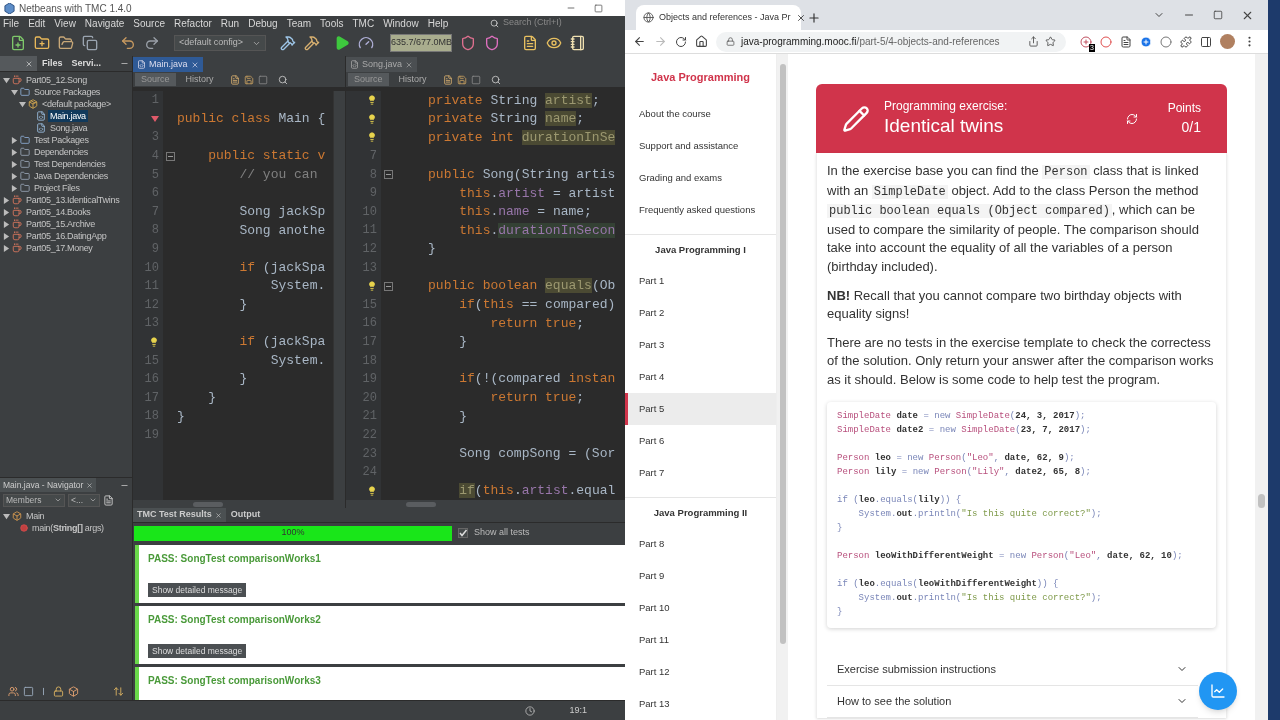  What do you see at coordinates (700, 704) in the screenshot?
I see `nav-link: Part 13` at bounding box center [700, 704].